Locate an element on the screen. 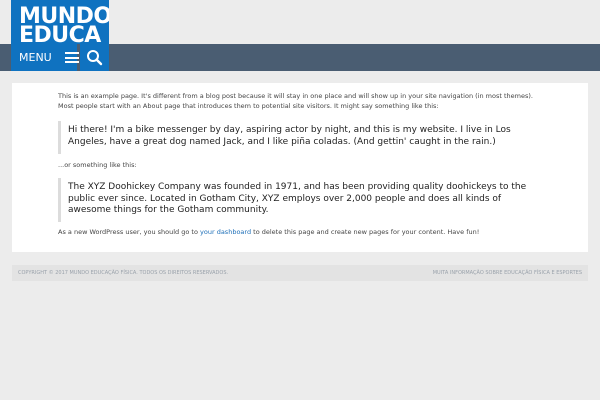  logo-text: MUNDO EDUCA is located at coordinates (64, 24).